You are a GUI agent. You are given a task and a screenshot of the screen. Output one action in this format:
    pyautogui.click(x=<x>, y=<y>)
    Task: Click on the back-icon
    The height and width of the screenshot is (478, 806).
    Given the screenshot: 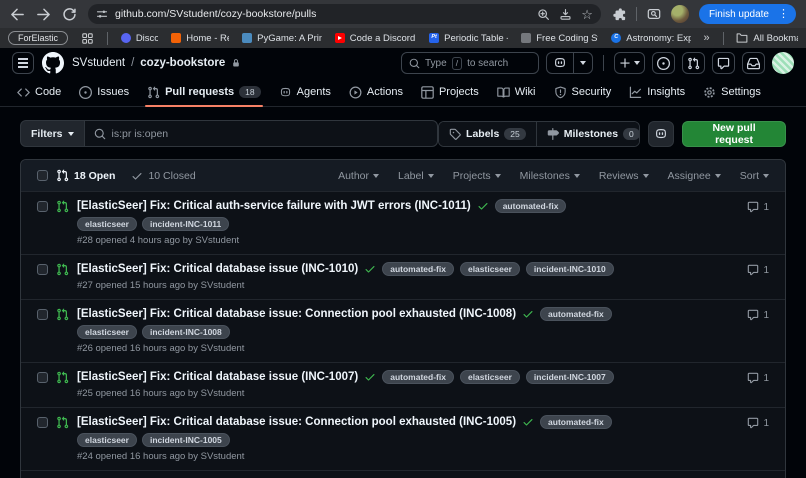 What is the action you would take?
    pyautogui.click(x=17, y=14)
    